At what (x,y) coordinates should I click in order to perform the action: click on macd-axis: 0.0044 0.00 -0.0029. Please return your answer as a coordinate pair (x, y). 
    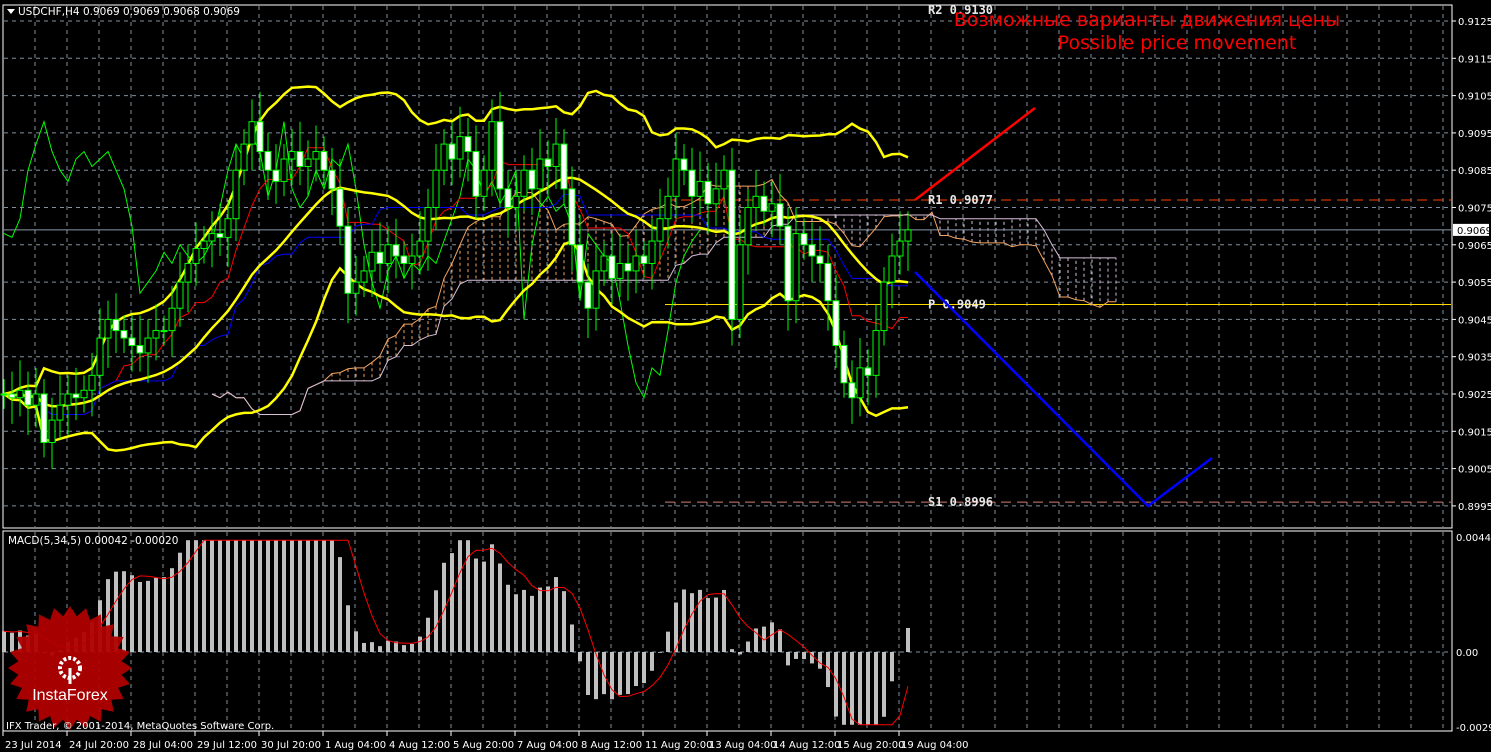
    Looking at the image, I should click on (1473, 633).